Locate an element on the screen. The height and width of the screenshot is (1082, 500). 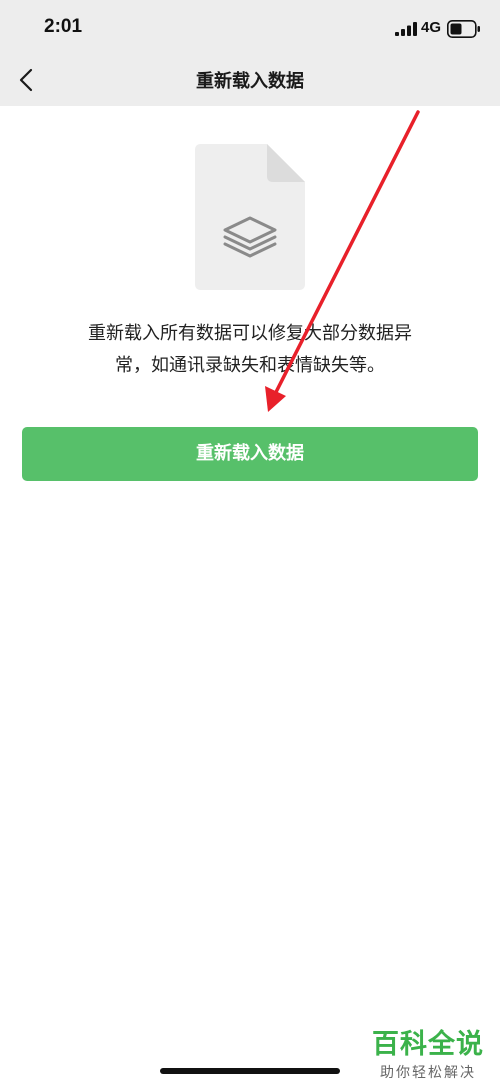
description-text: 重新载入所有数据可以修复大部分数据异 常，如通讯录缺失和表情缺失等。 is located at coordinates (250, 350).